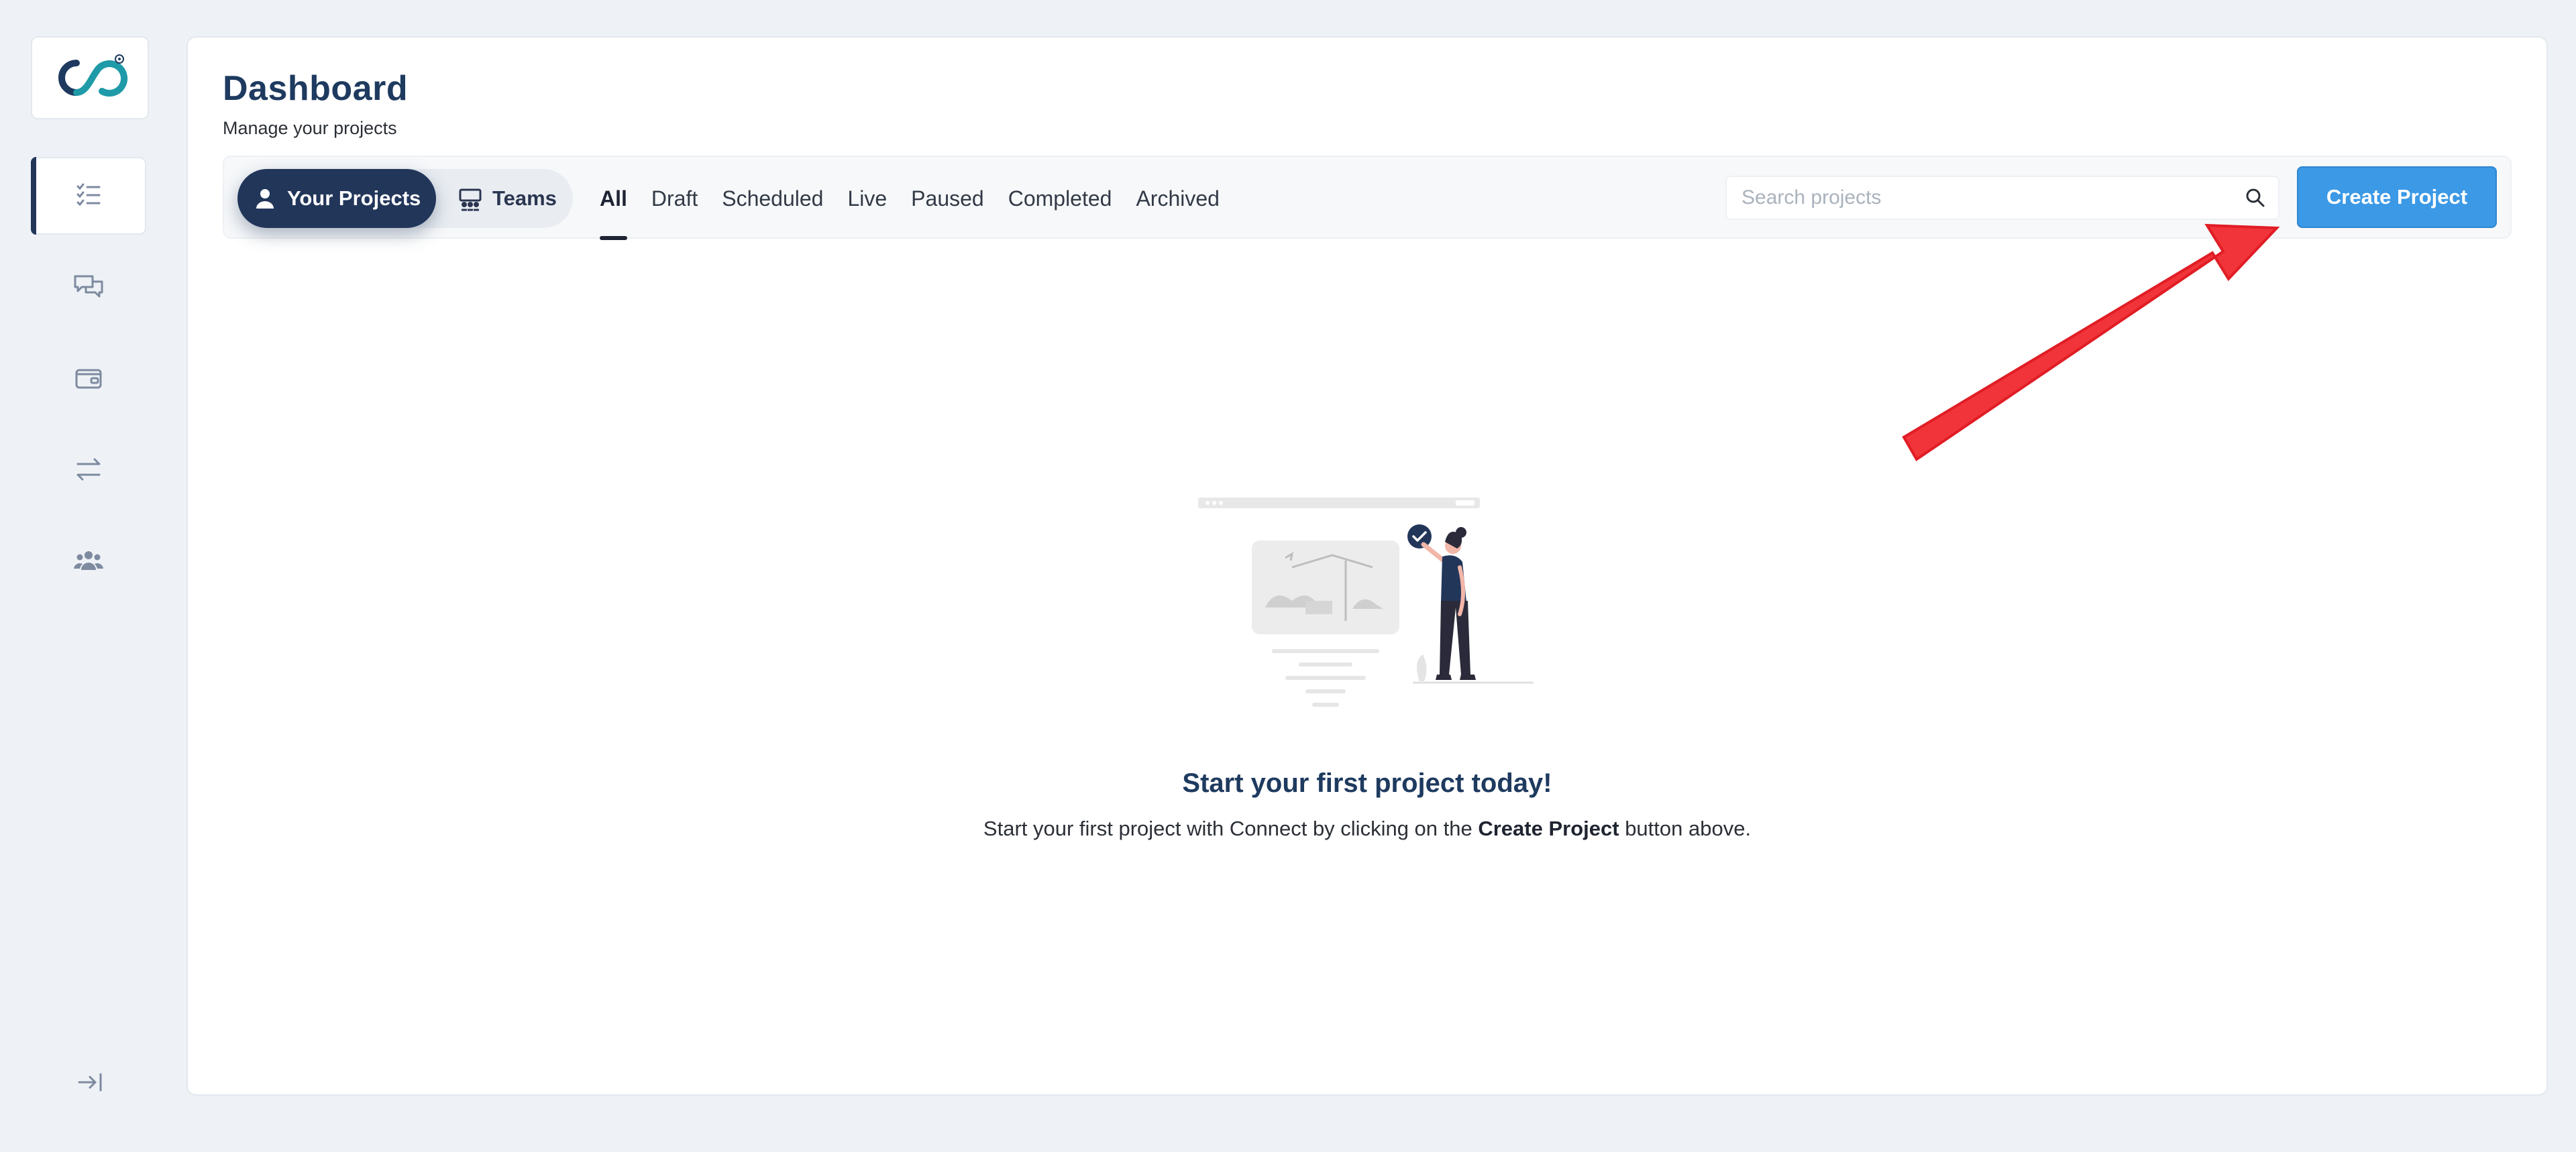  Describe the element at coordinates (2255, 198) in the screenshot. I see `search-icon` at that location.